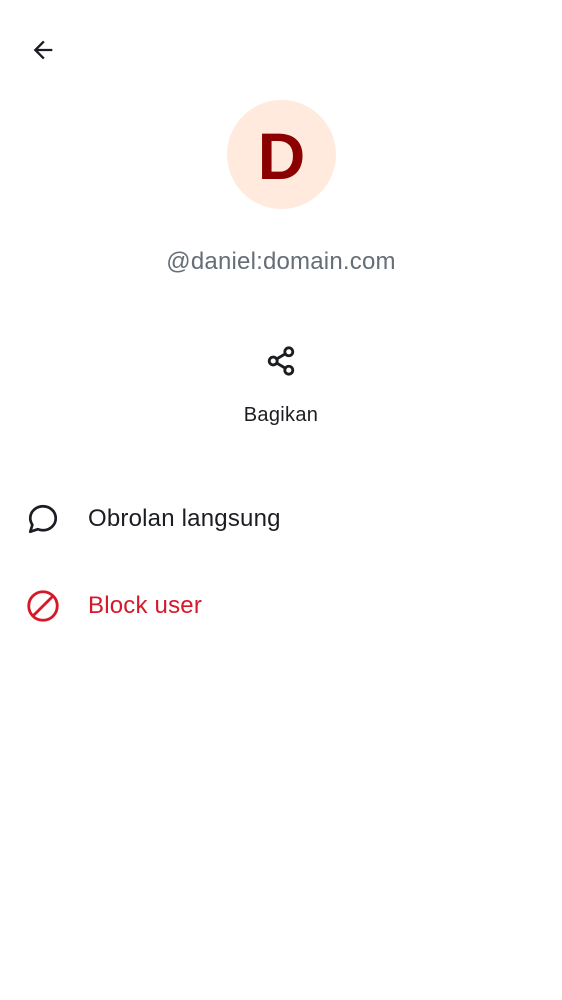 The height and width of the screenshot is (1000, 562). Describe the element at coordinates (281, 606) in the screenshot. I see `block-user-item: Block user` at that location.